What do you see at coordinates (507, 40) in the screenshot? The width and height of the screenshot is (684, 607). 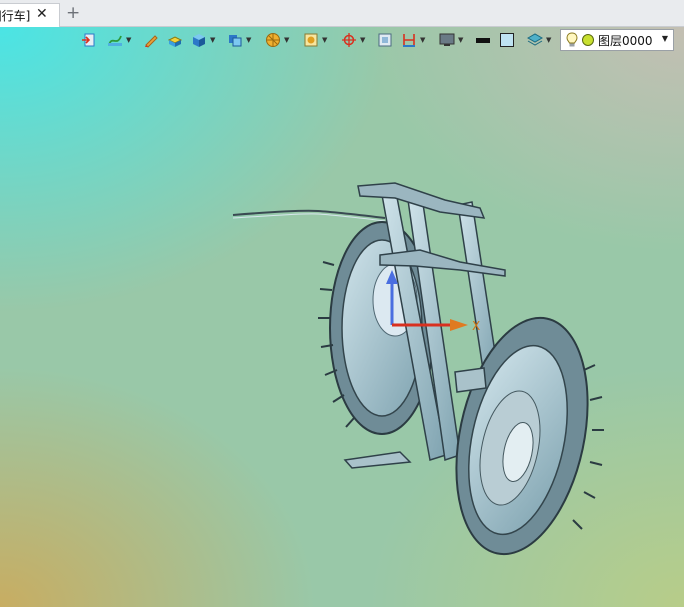 I see `fill-color-icon` at bounding box center [507, 40].